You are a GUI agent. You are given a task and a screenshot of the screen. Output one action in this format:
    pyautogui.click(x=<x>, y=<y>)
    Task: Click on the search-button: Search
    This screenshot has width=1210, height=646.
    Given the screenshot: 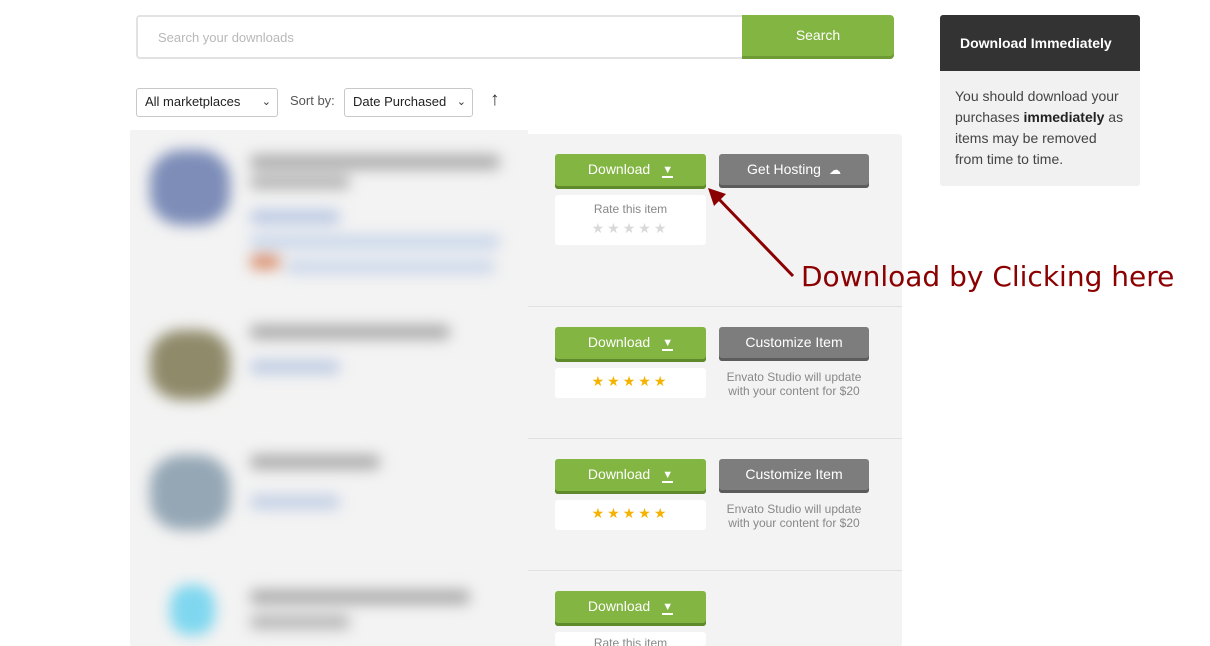 What is the action you would take?
    pyautogui.click(x=818, y=37)
    